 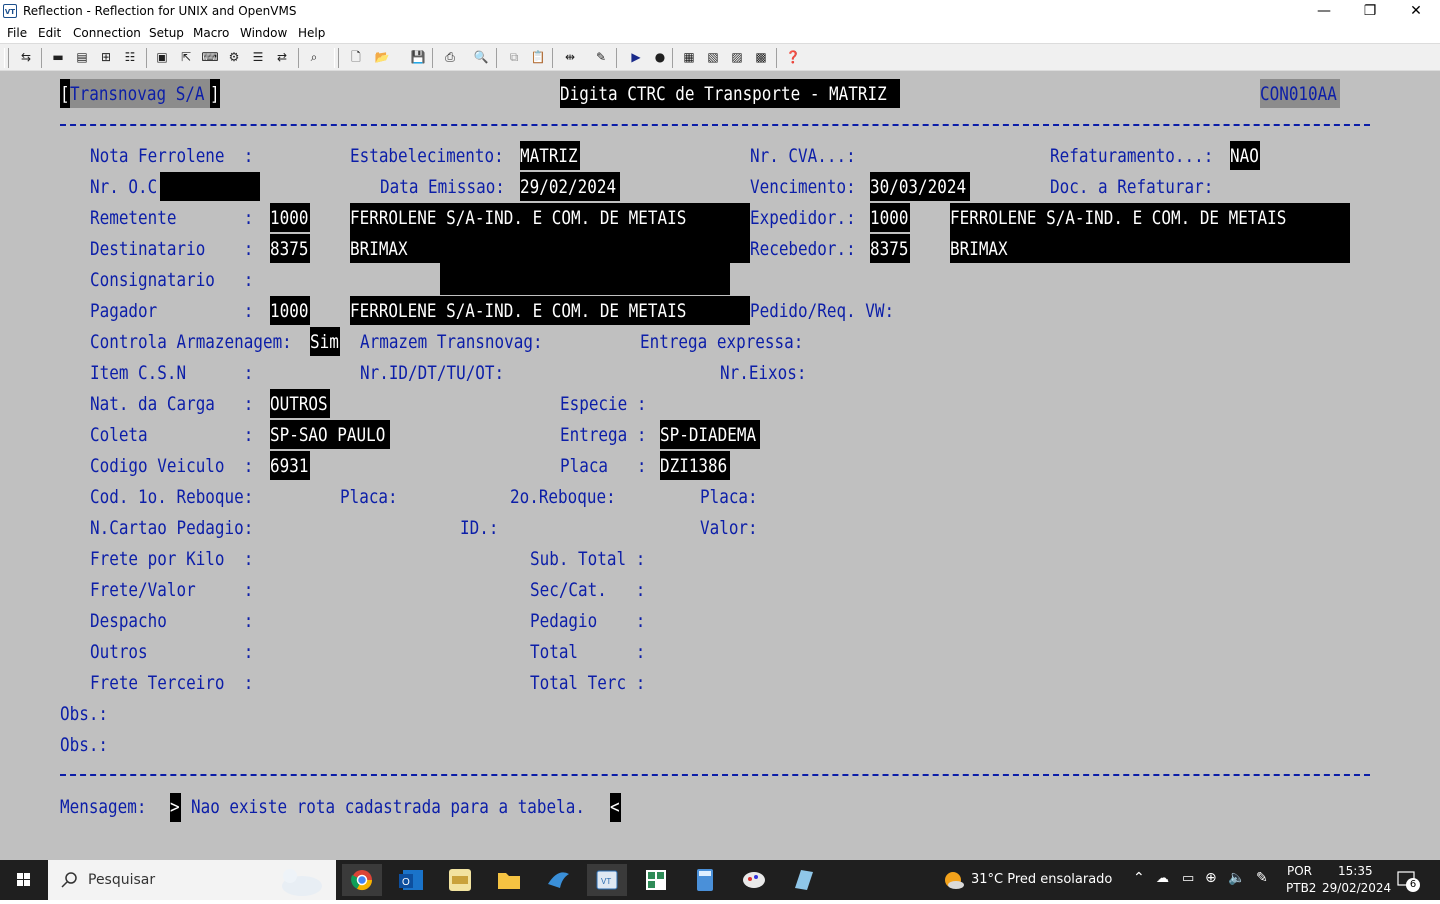 I want to click on pen-icon: ✎, so click(x=1262, y=878).